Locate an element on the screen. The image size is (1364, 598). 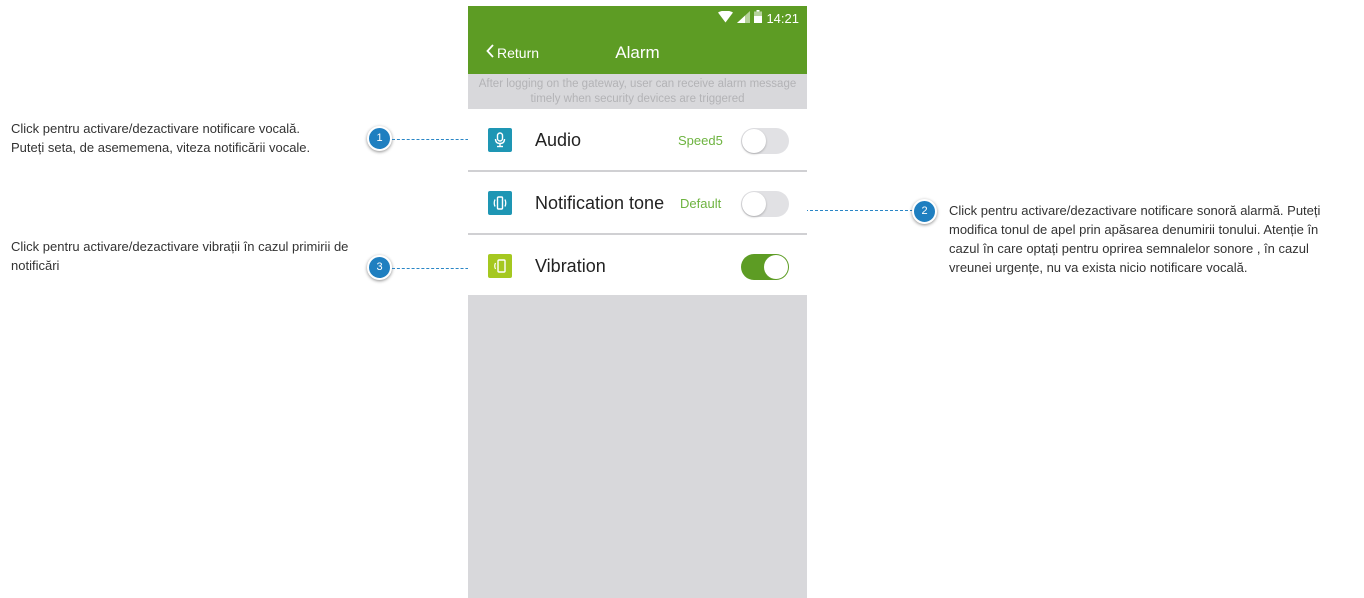
notification-tone-toggle is located at coordinates (765, 204).